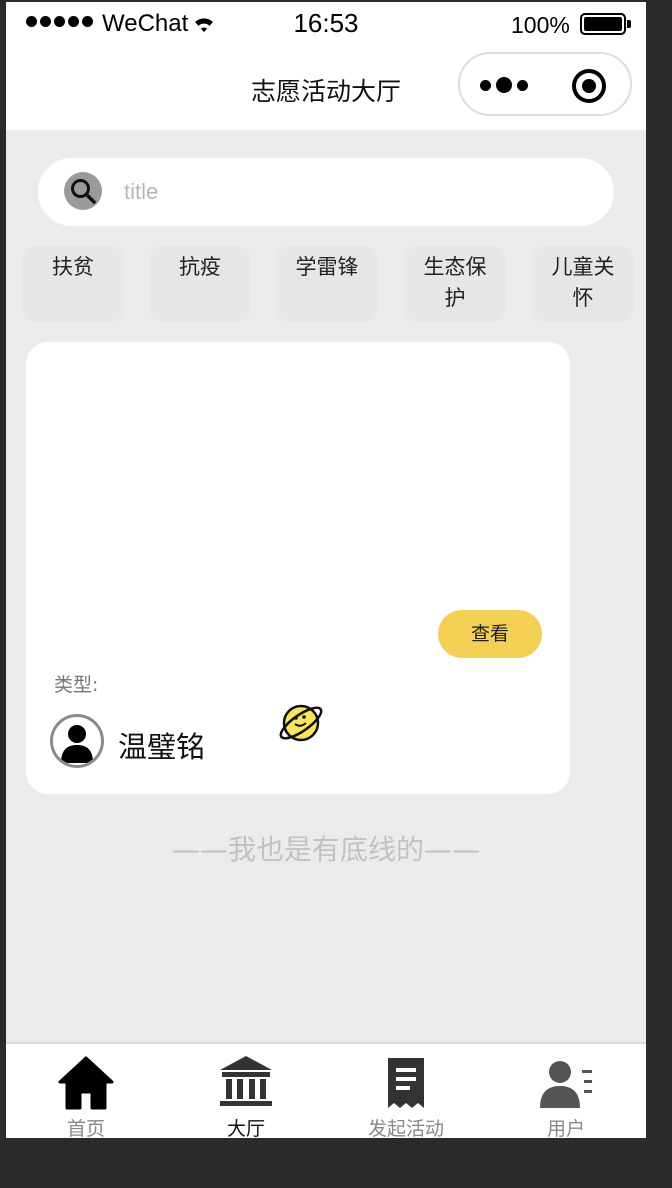  I want to click on tab-label: 用户, so click(565, 1128).